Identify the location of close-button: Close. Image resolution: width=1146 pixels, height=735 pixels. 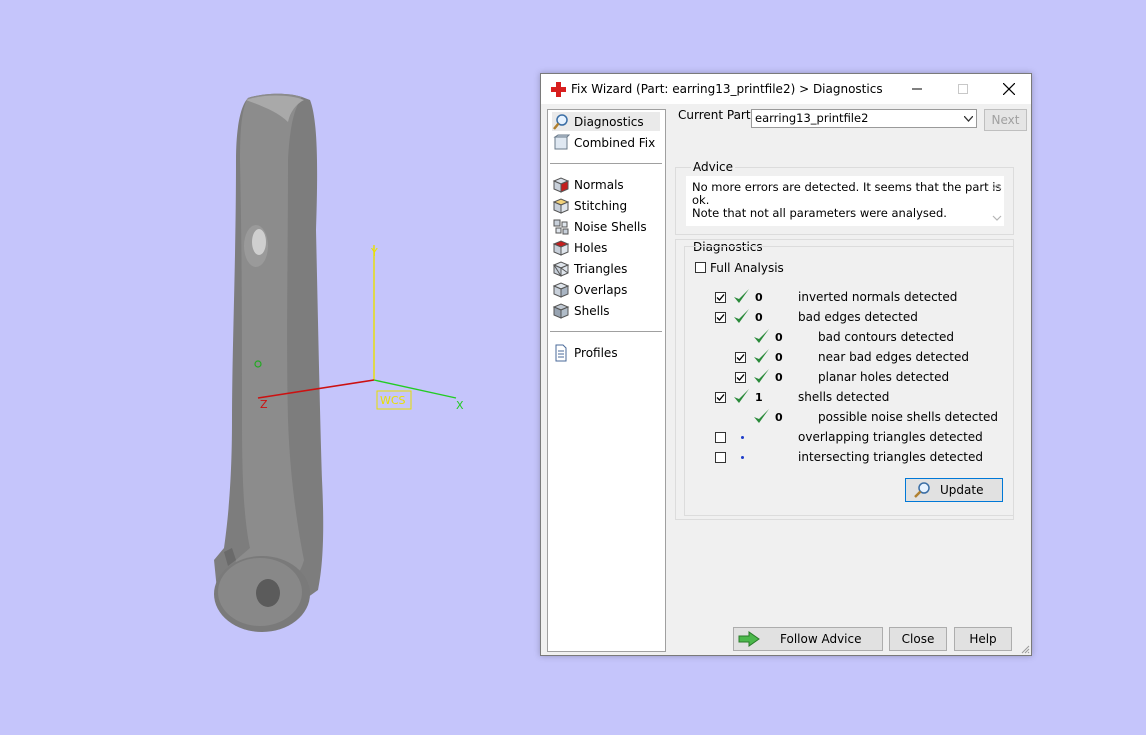
(918, 639).